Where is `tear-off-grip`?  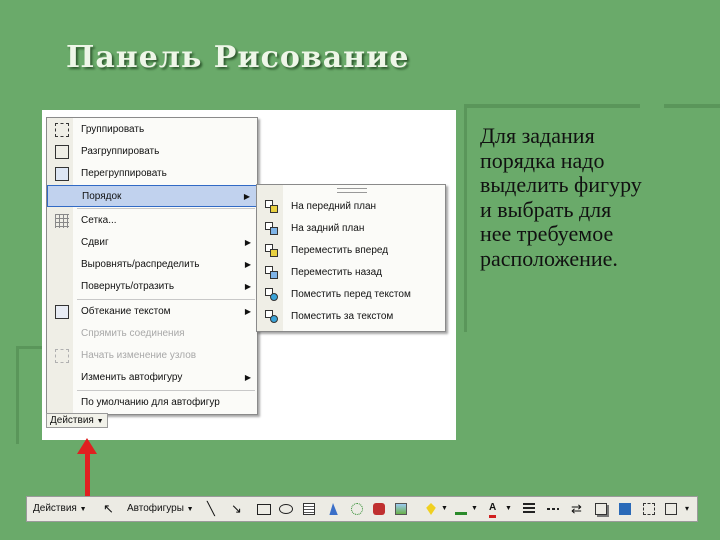 tear-off-grip is located at coordinates (352, 190).